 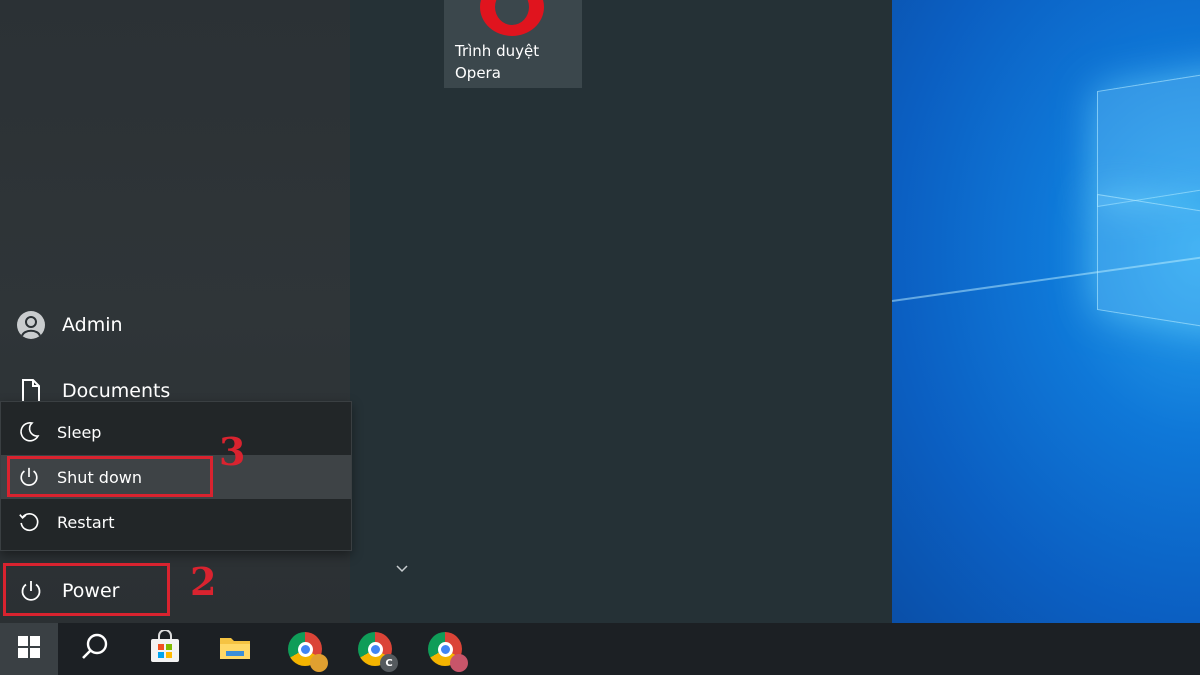 I want to click on moon-icon, so click(x=29, y=432).